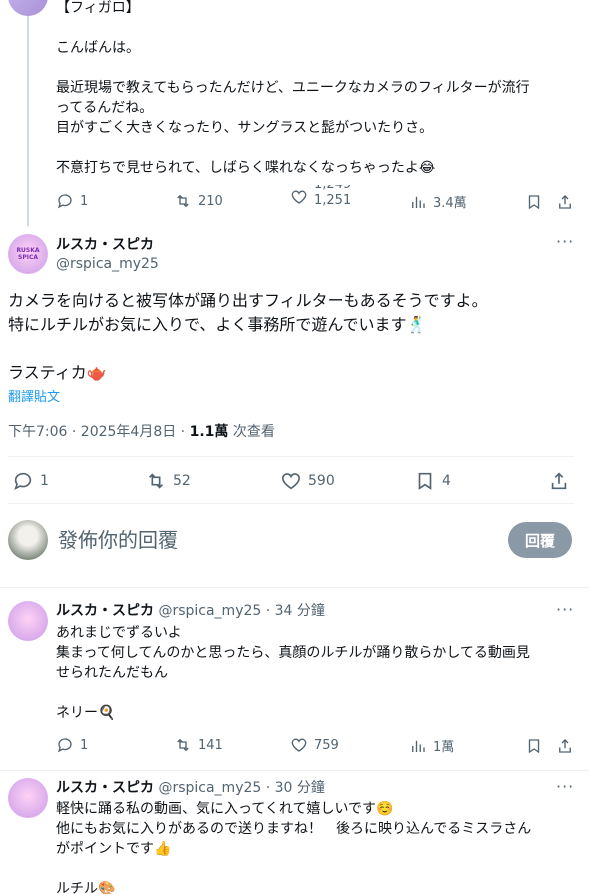 The image size is (589, 894). I want to click on like-action: 759, so click(314, 745).